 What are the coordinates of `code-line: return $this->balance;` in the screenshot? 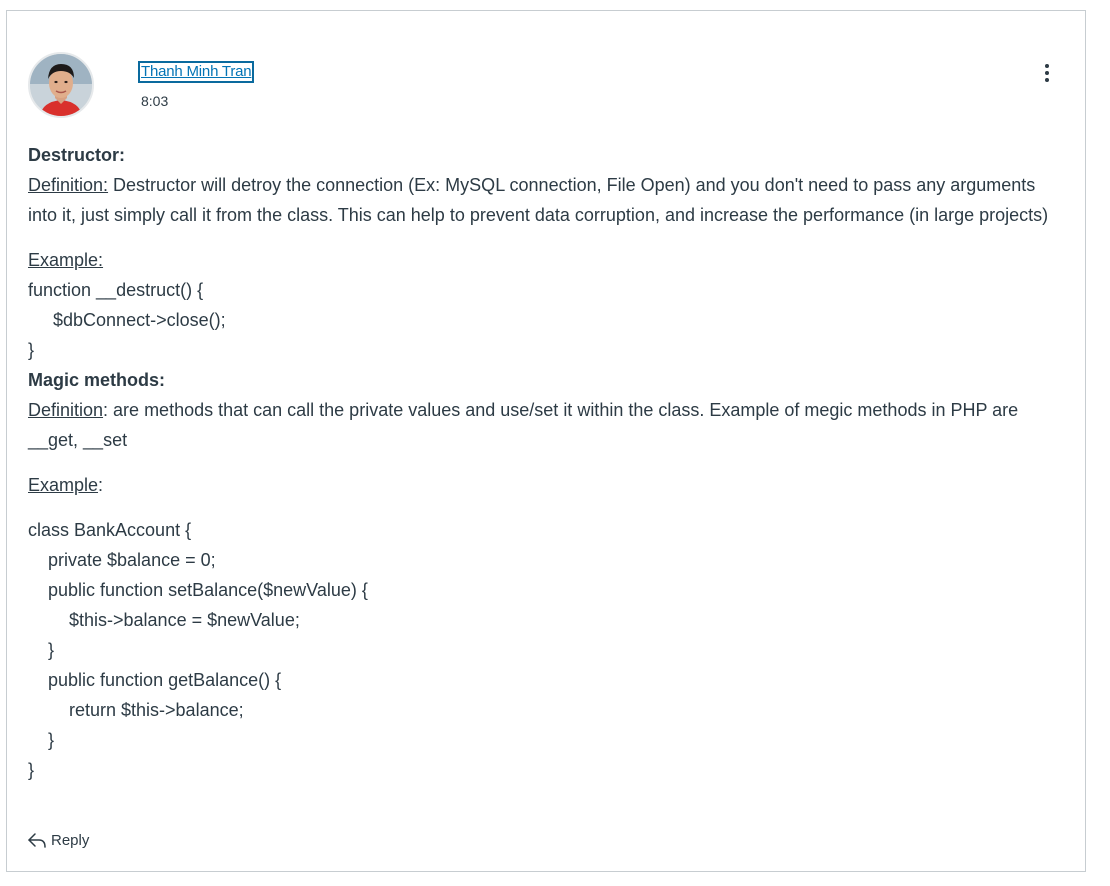 It's located at (156, 710).